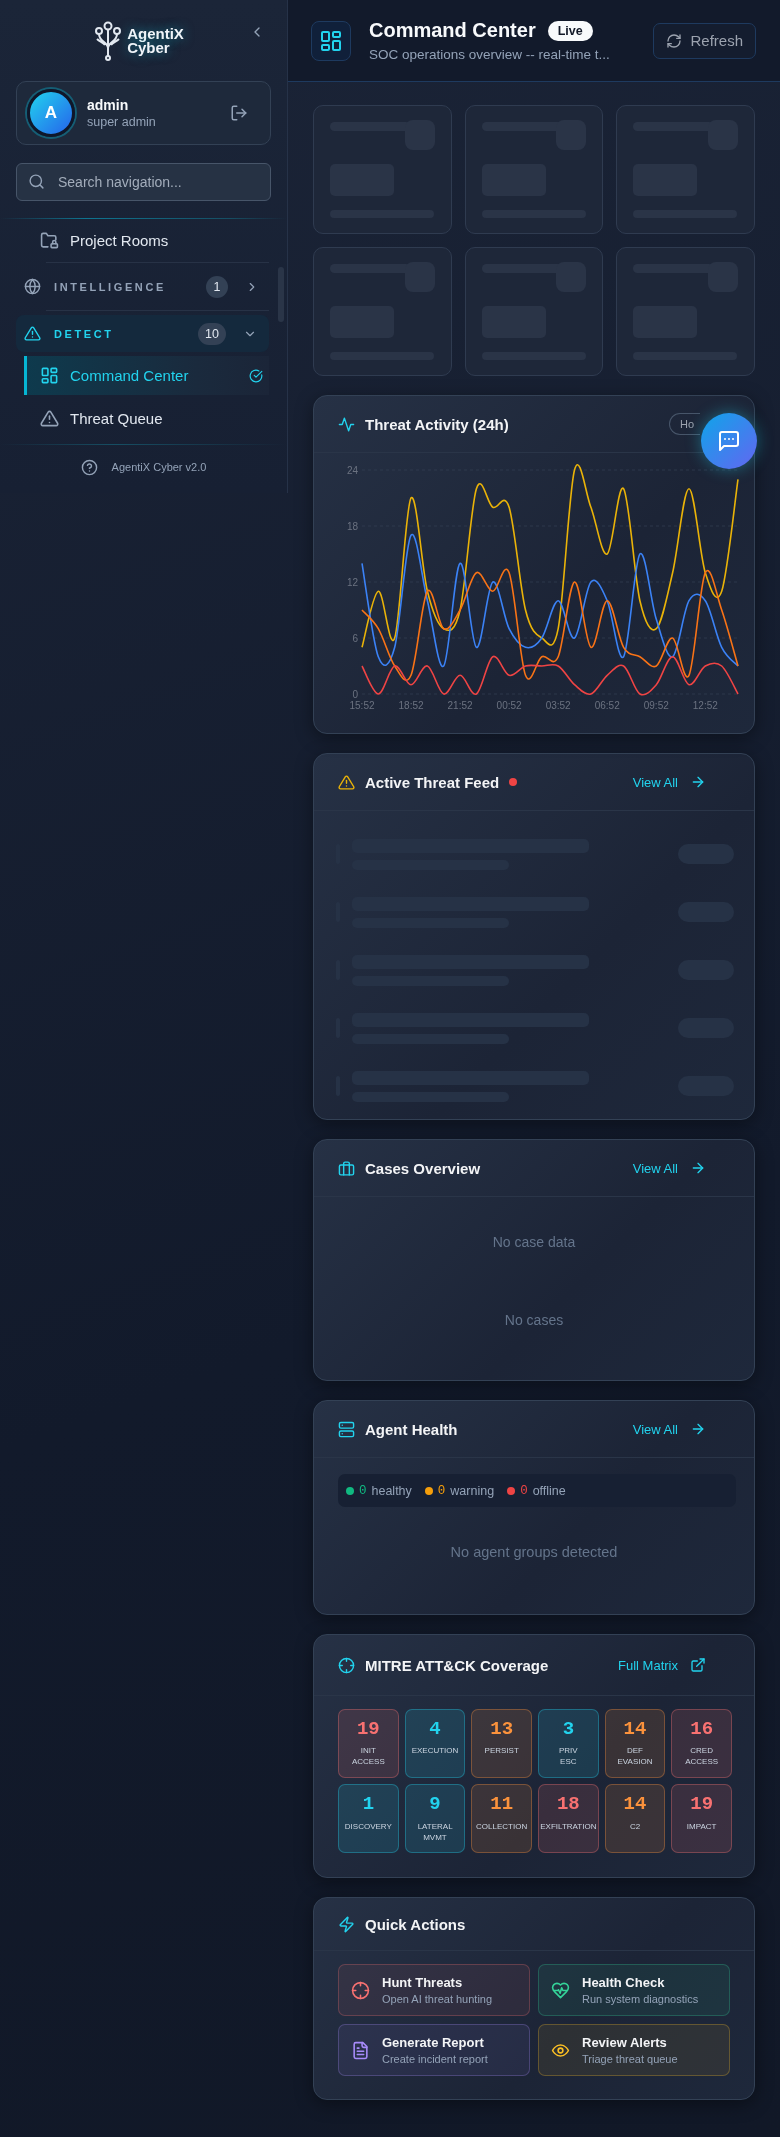  What do you see at coordinates (346, 1168) in the screenshot?
I see `briefcase-icon` at bounding box center [346, 1168].